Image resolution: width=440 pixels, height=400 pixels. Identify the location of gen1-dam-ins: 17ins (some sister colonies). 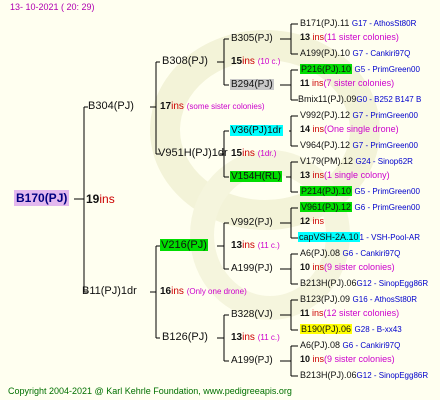
(212, 106).